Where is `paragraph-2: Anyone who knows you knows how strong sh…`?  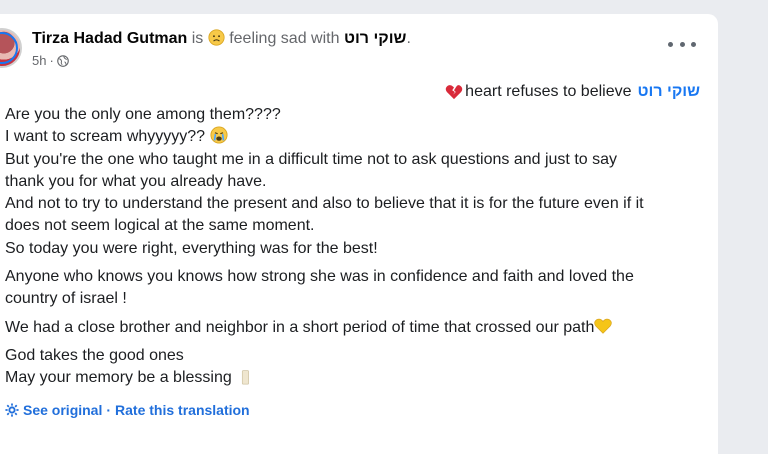 paragraph-2: Anyone who knows you knows how strong sh… is located at coordinates (357, 288).